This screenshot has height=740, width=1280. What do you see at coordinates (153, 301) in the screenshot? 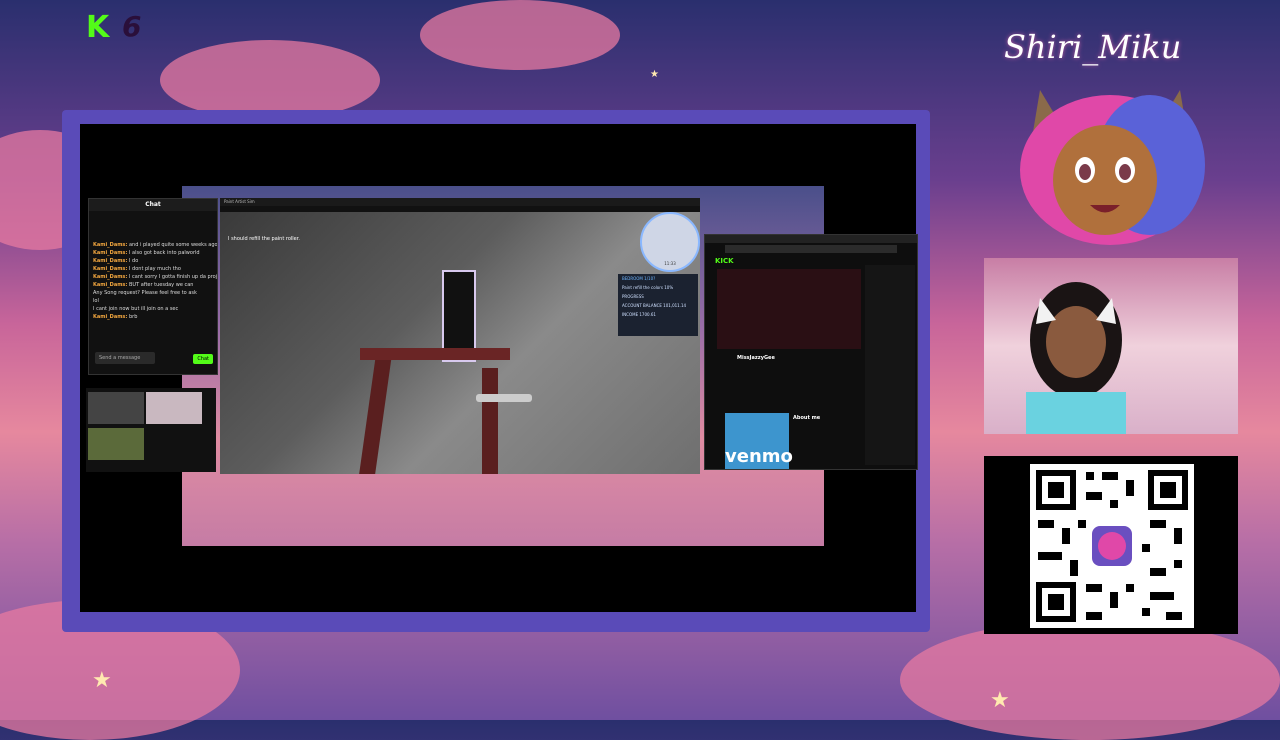
I see `chat-message: lol` at bounding box center [153, 301].